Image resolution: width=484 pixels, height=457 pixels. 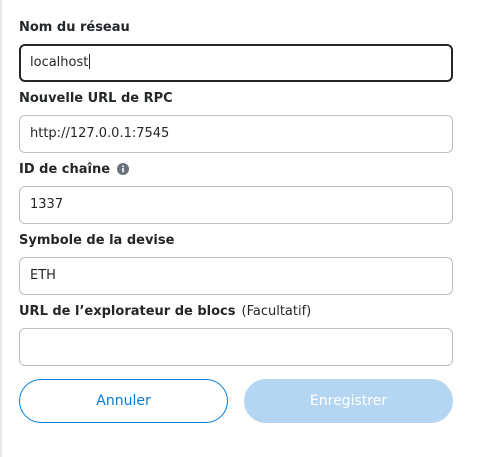 What do you see at coordinates (43, 275) in the screenshot?
I see `currency-symbol-value: ETH` at bounding box center [43, 275].